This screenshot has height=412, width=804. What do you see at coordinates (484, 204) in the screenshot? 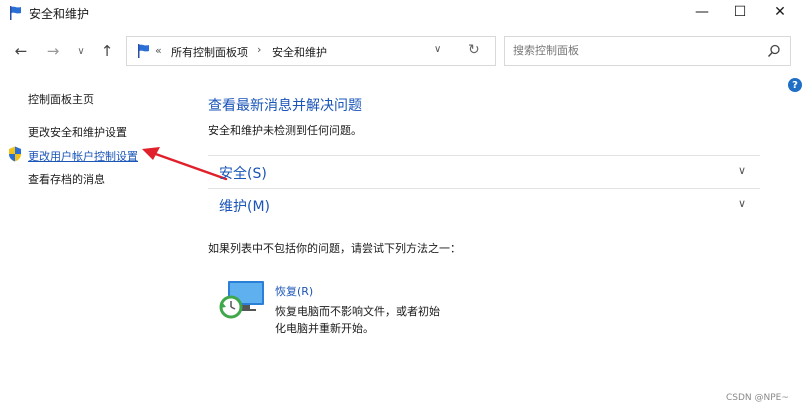
I see `maintenance-section-header: 维护(M) ∨` at bounding box center [484, 204].